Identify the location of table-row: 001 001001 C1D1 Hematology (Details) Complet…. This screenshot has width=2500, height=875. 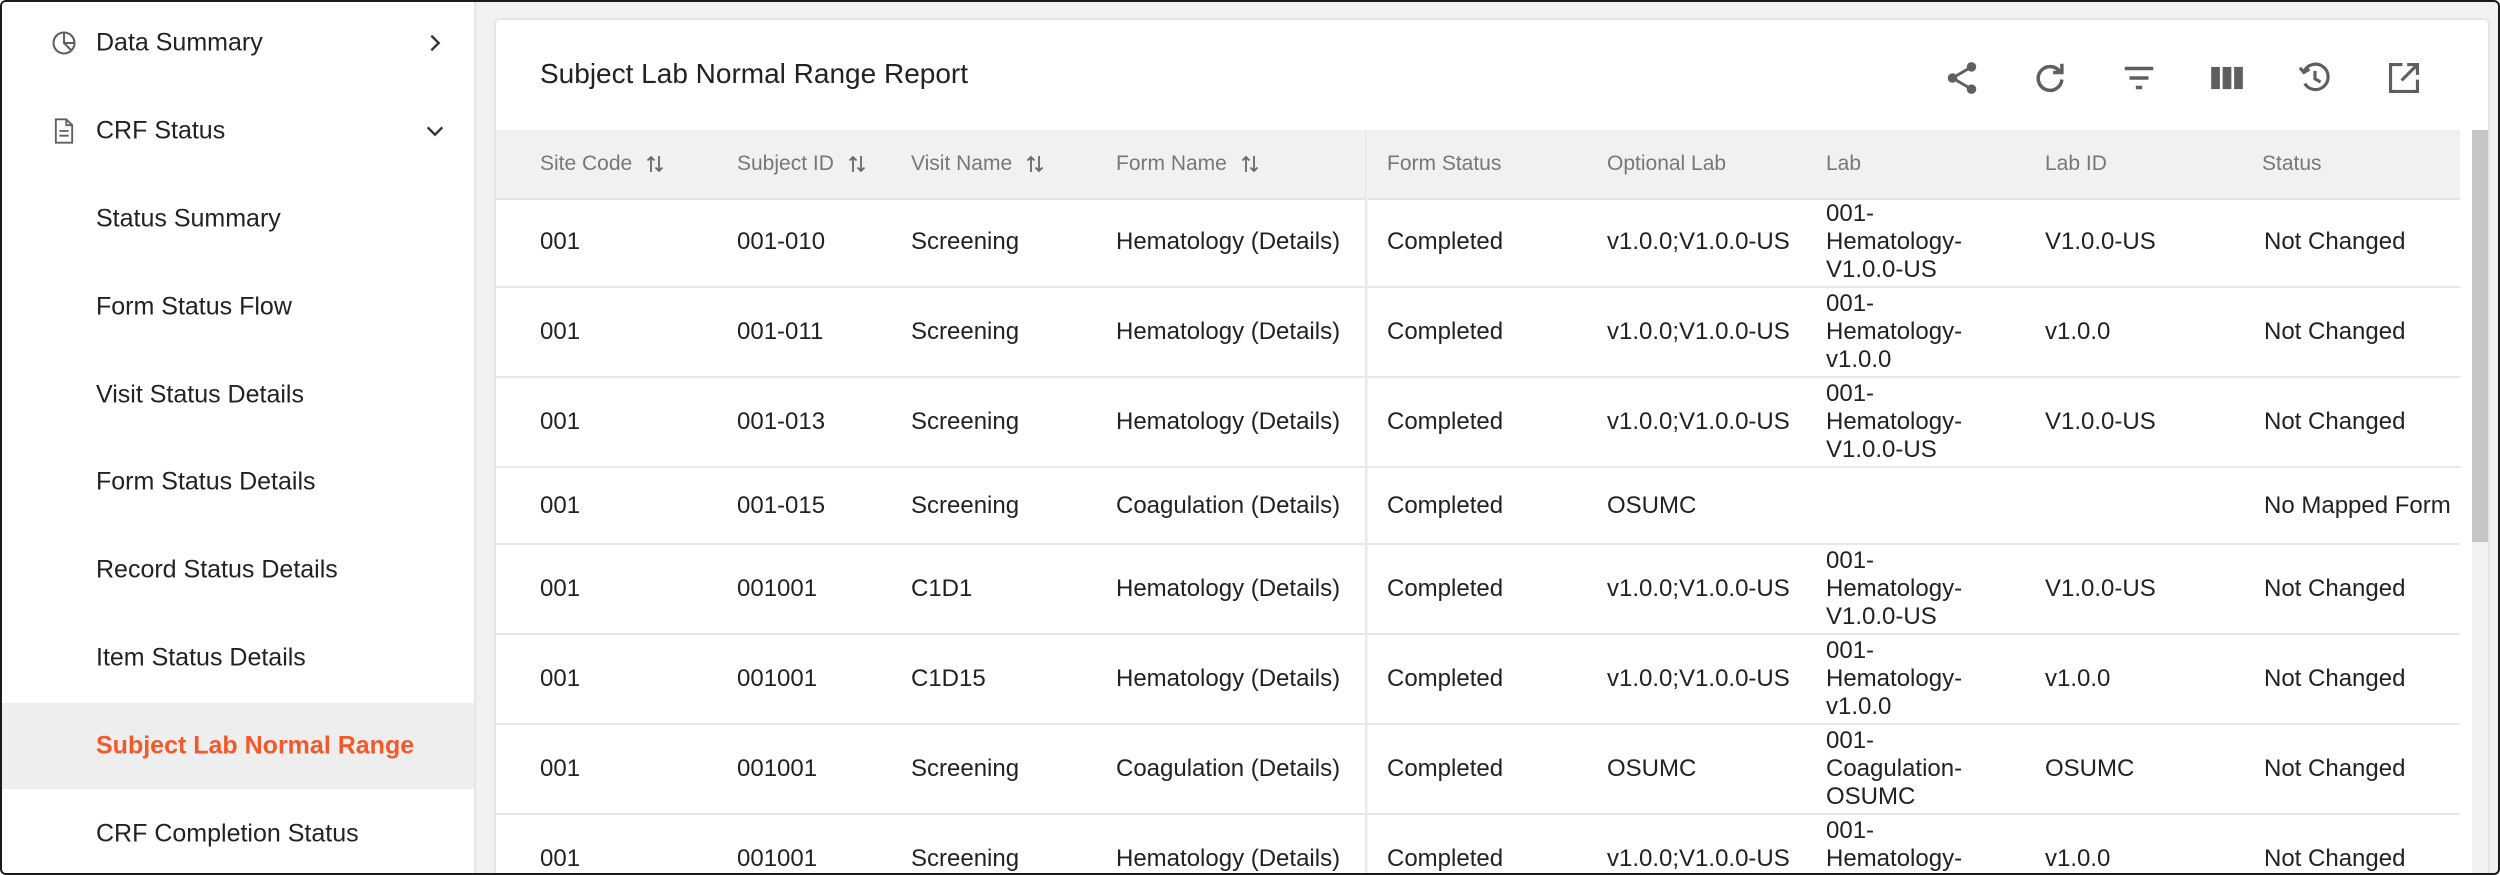
(1478, 590).